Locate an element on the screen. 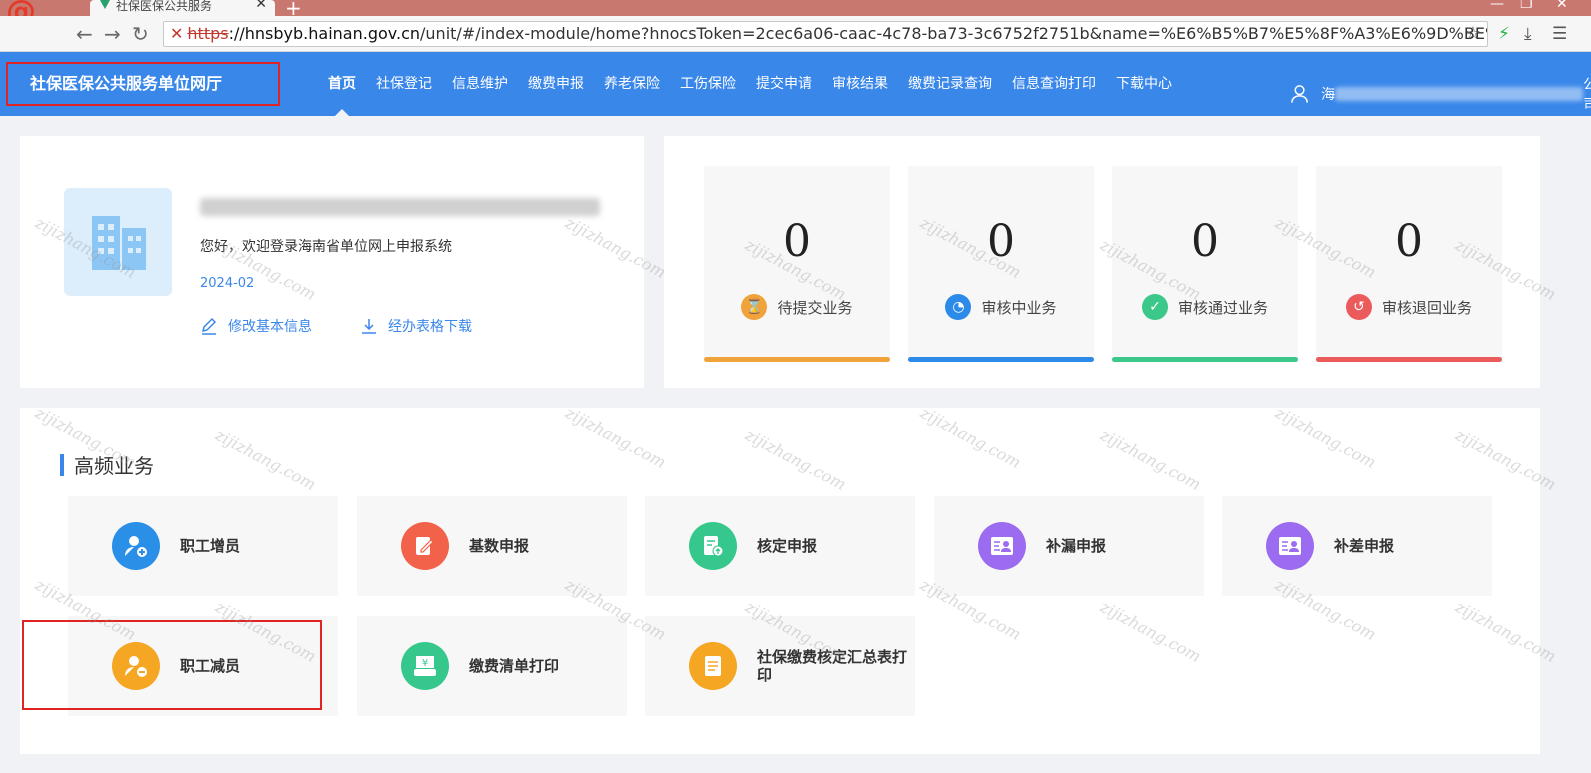 The image size is (1591, 773). download-arrow-icon is located at coordinates (369, 326).